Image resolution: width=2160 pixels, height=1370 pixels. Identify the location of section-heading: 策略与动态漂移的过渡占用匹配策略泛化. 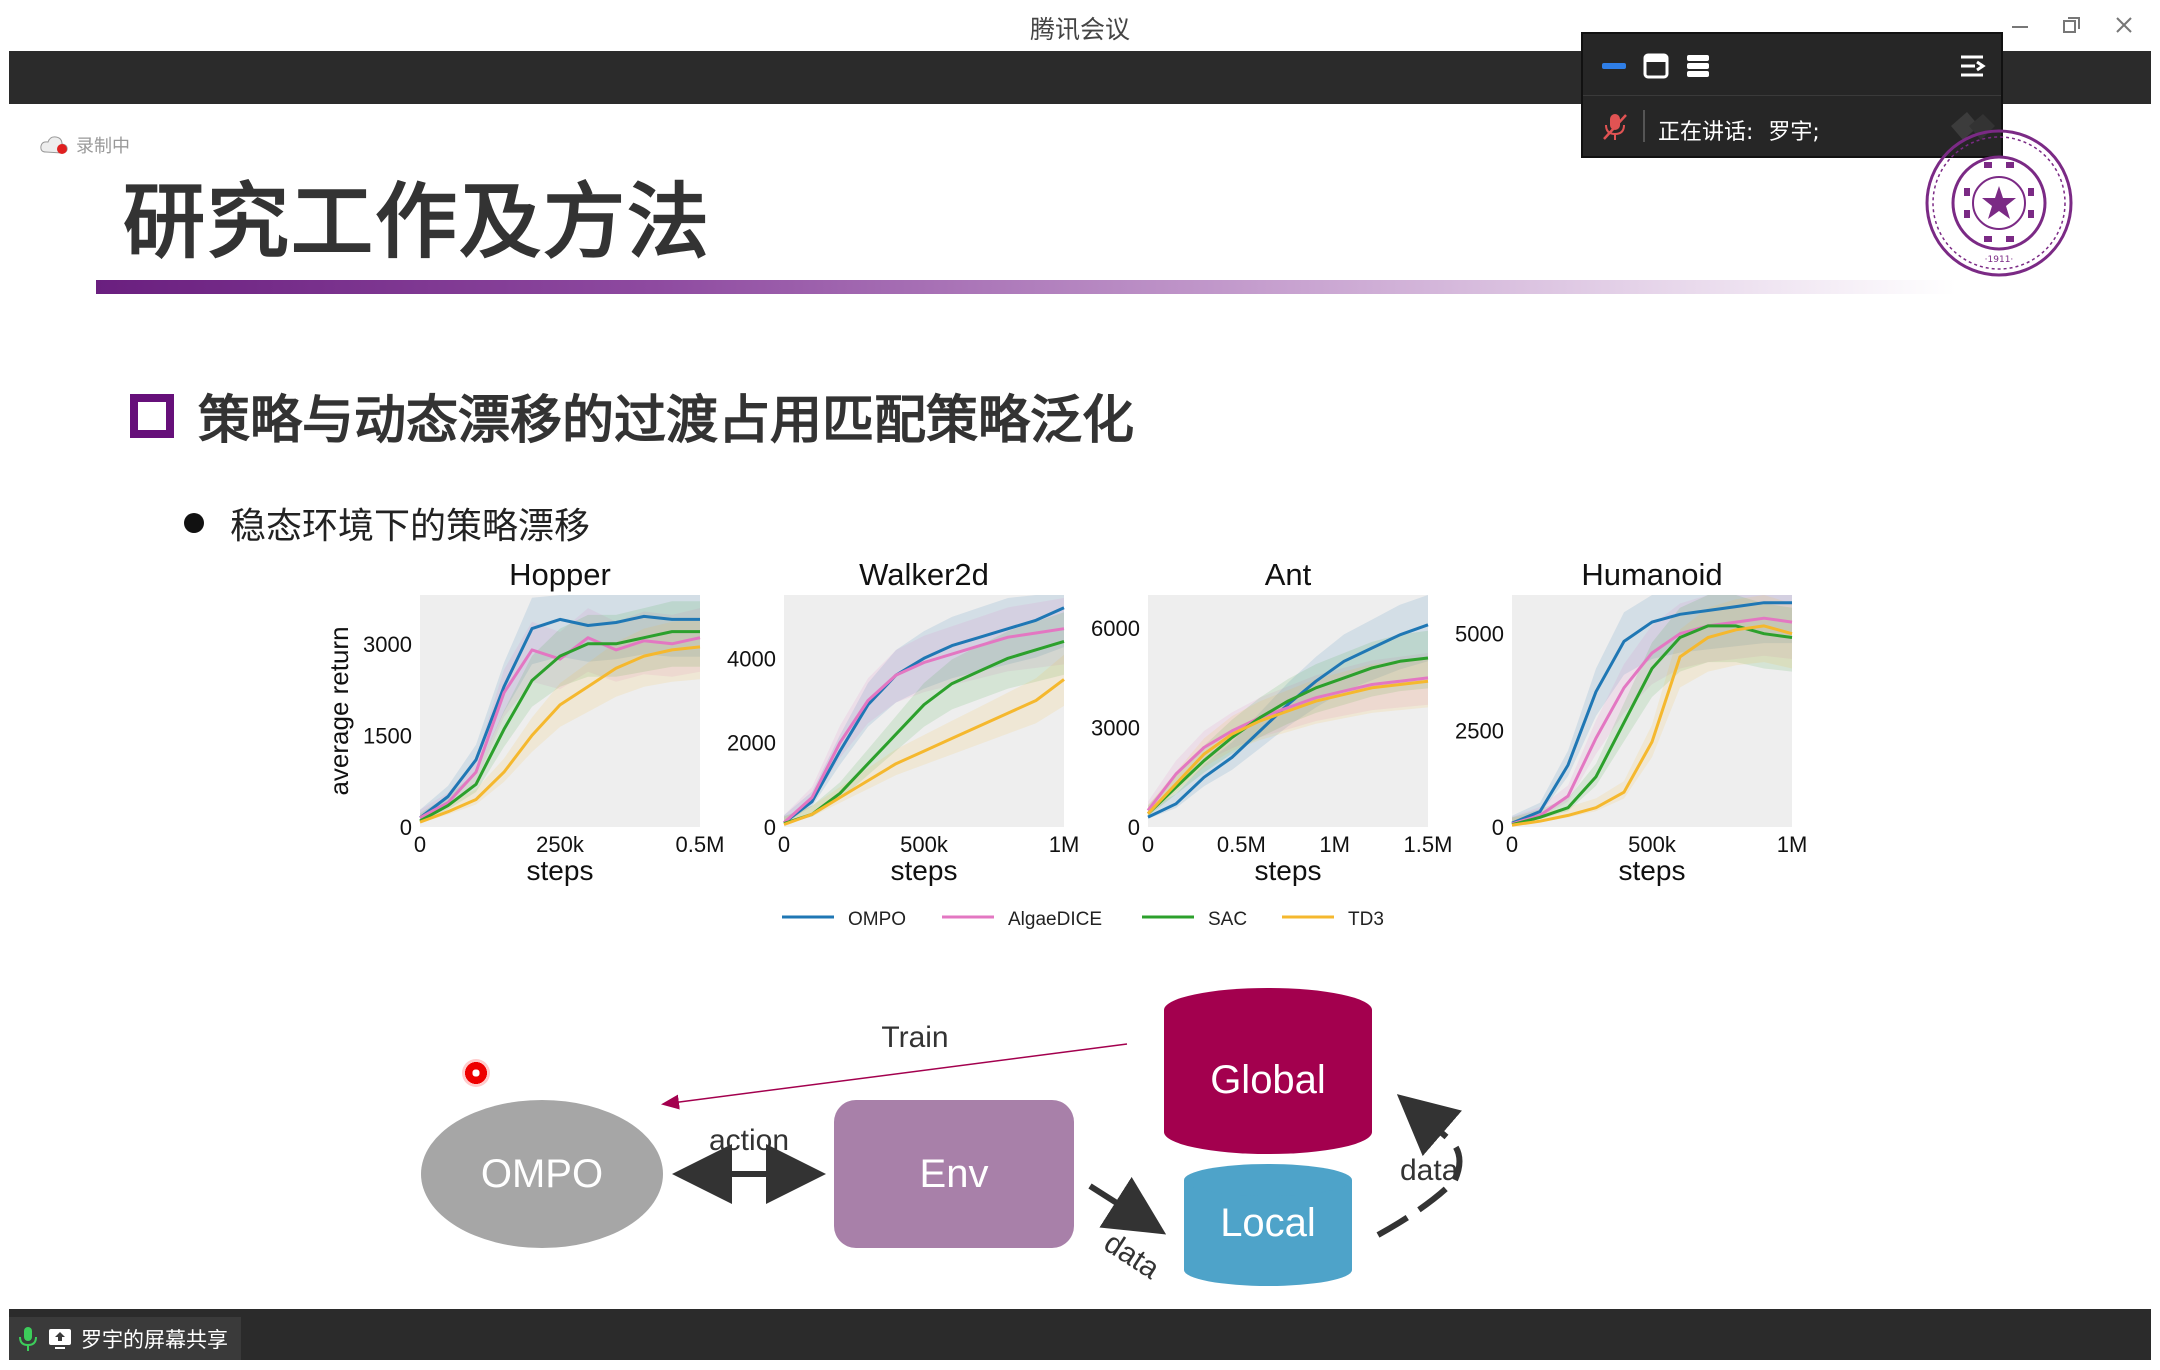
(632, 415).